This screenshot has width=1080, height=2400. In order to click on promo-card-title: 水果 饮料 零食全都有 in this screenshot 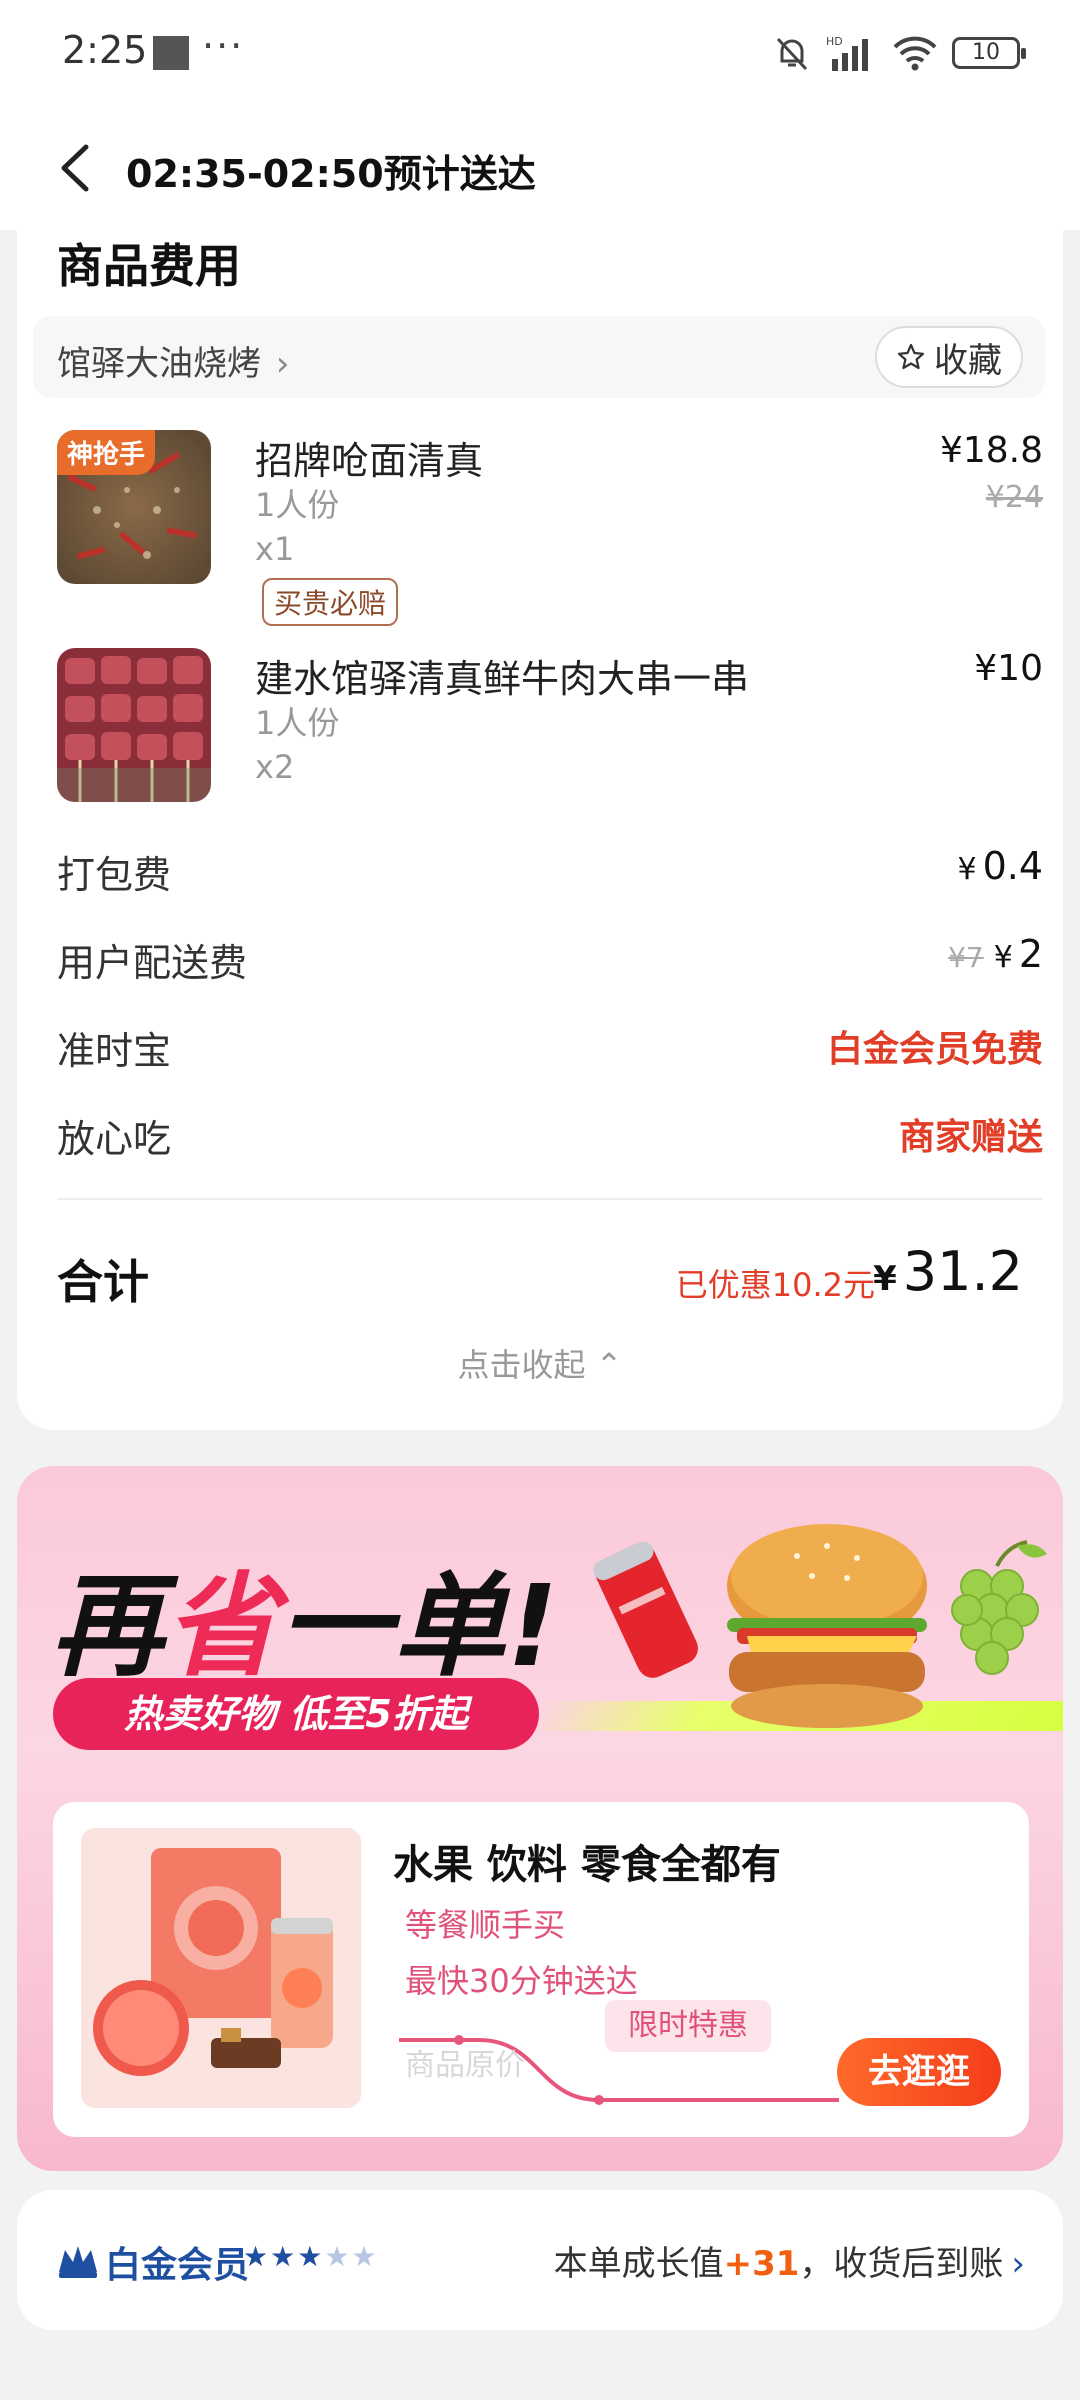, I will do `click(587, 1865)`.